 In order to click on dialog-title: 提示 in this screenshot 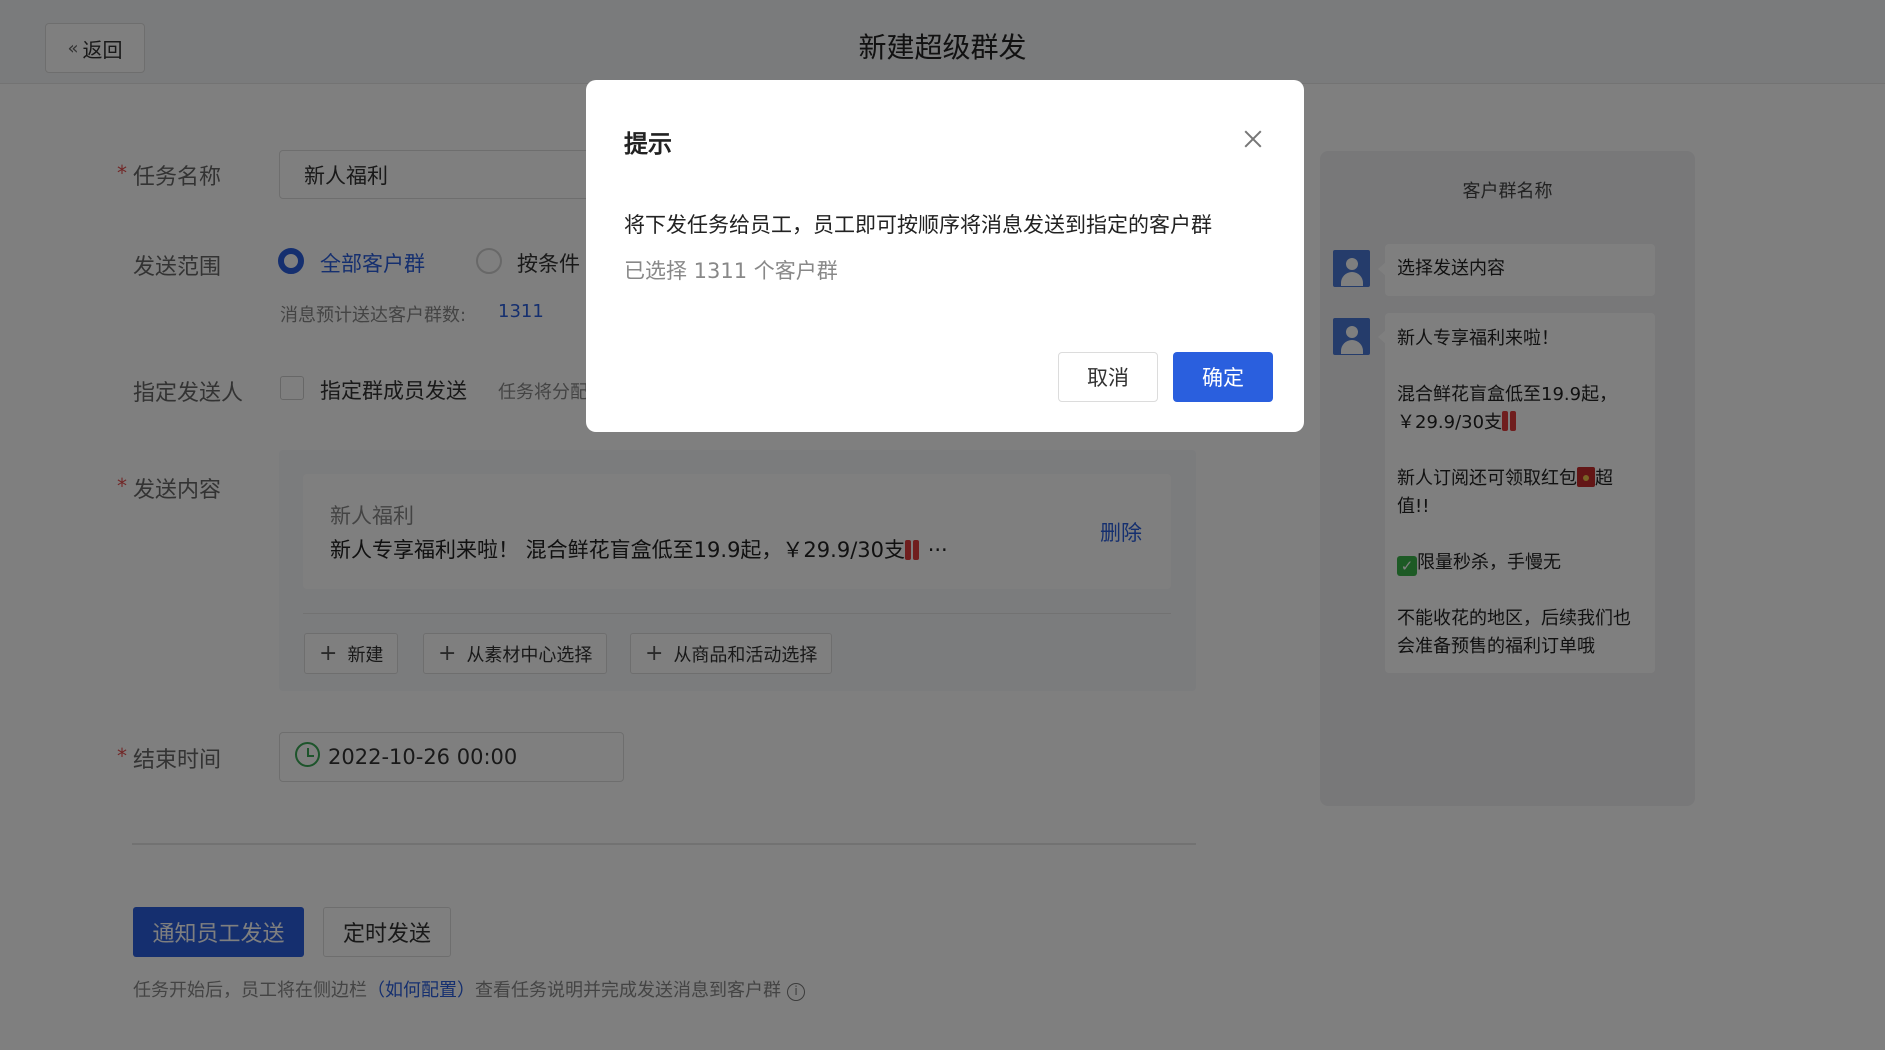, I will do `click(648, 144)`.